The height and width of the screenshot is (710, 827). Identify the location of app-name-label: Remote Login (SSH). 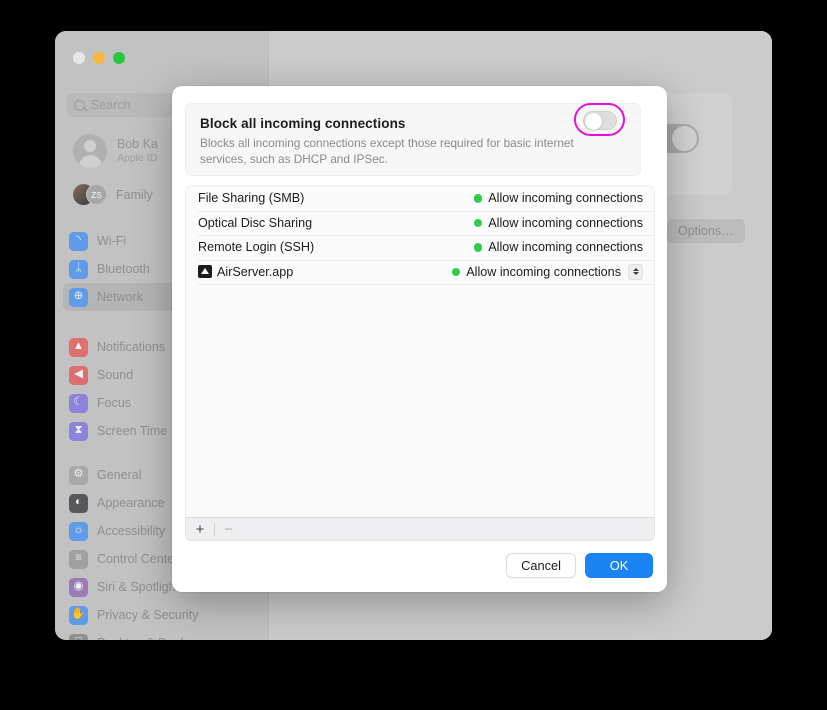
(256, 247).